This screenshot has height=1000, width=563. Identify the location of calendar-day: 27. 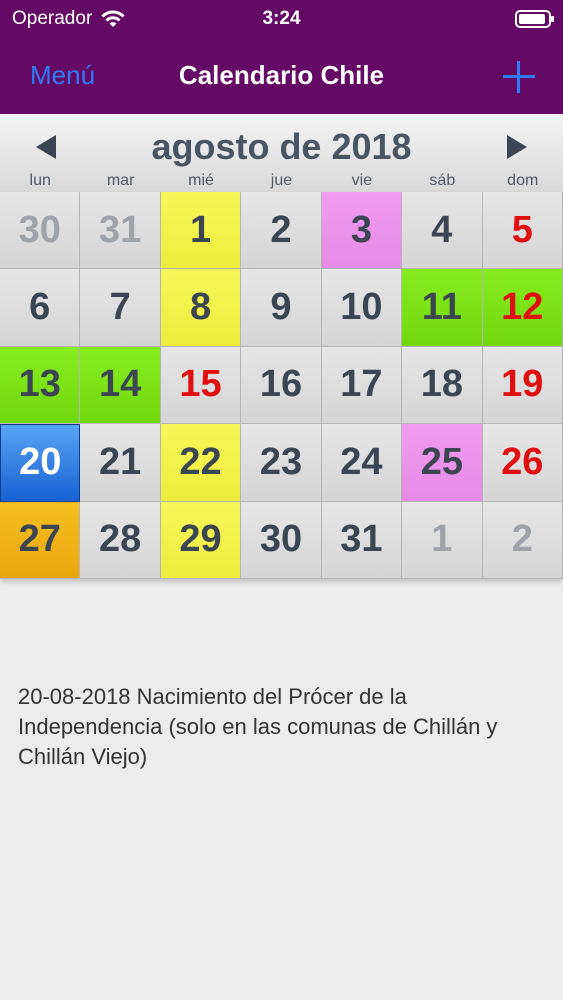
(40, 540).